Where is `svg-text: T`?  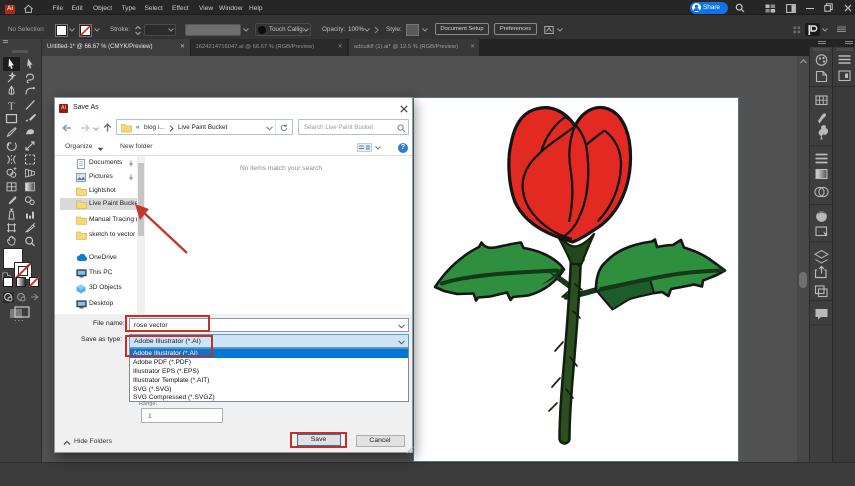
svg-text: T is located at coordinates (11, 106).